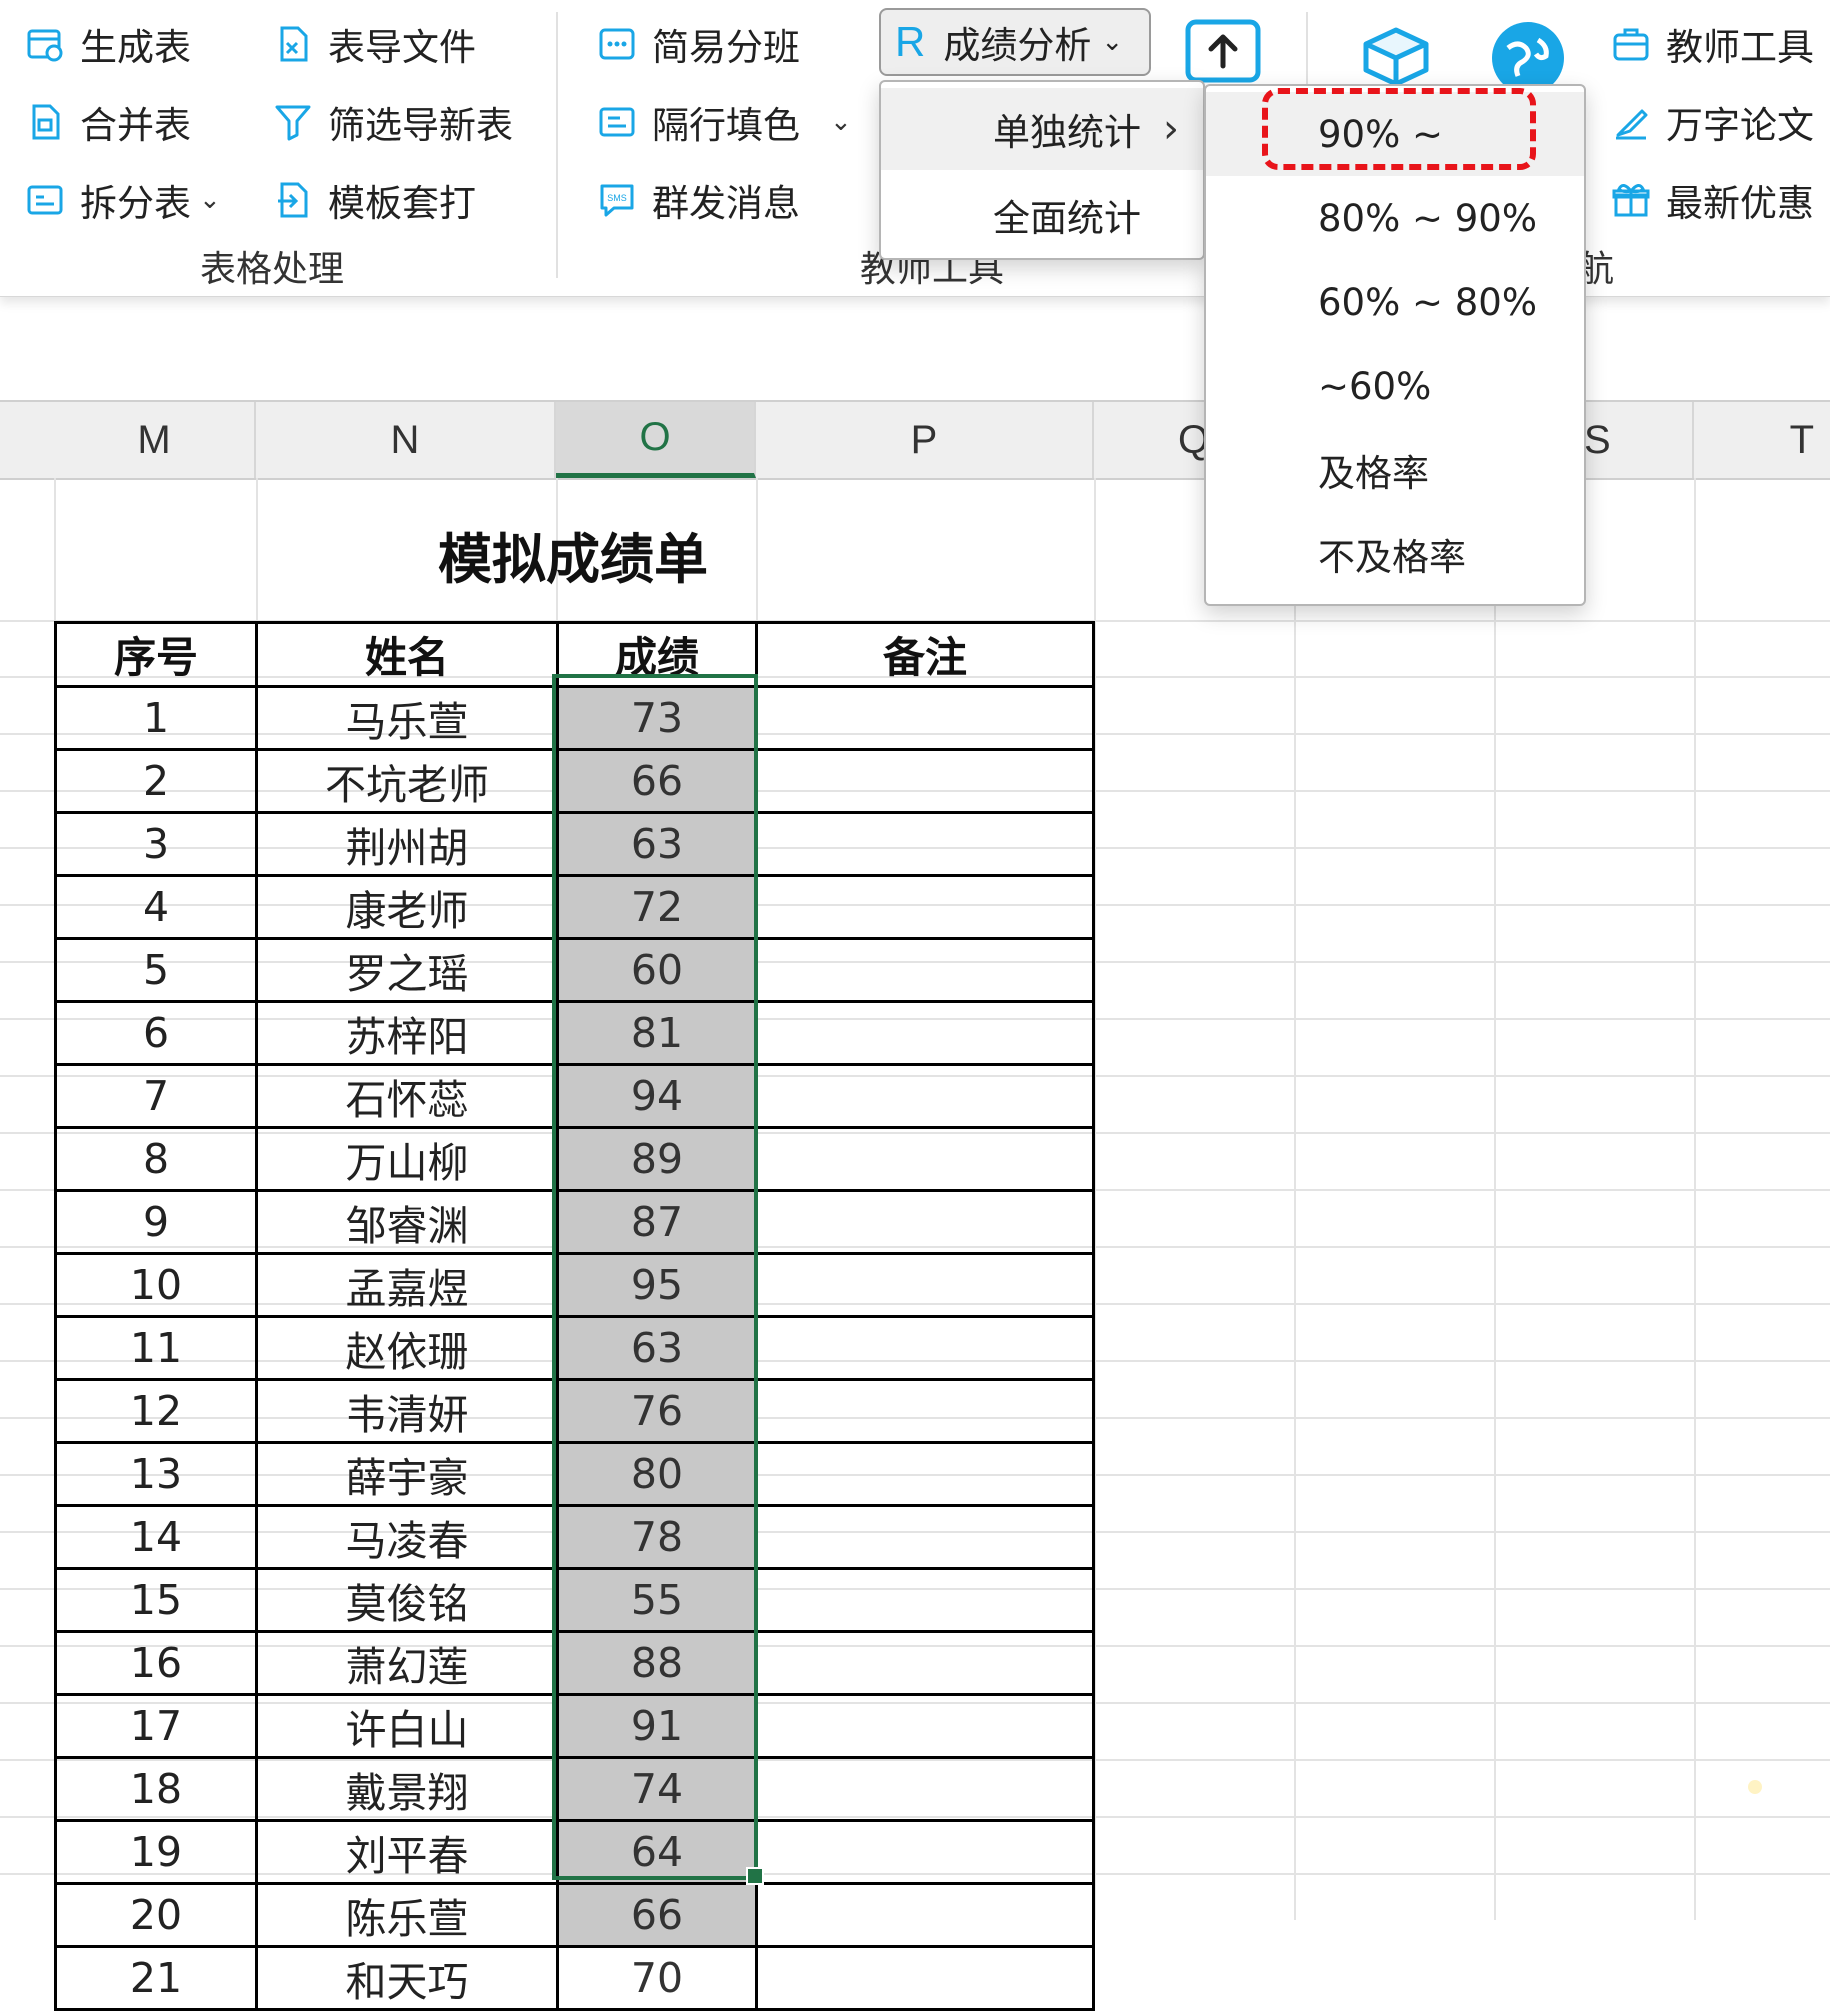  Describe the element at coordinates (657, 1222) in the screenshot. I see `score-cell: 87` at that location.